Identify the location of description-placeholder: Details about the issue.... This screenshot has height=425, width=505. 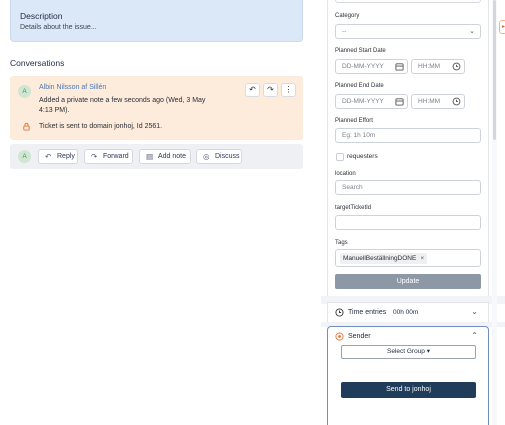
(58, 27).